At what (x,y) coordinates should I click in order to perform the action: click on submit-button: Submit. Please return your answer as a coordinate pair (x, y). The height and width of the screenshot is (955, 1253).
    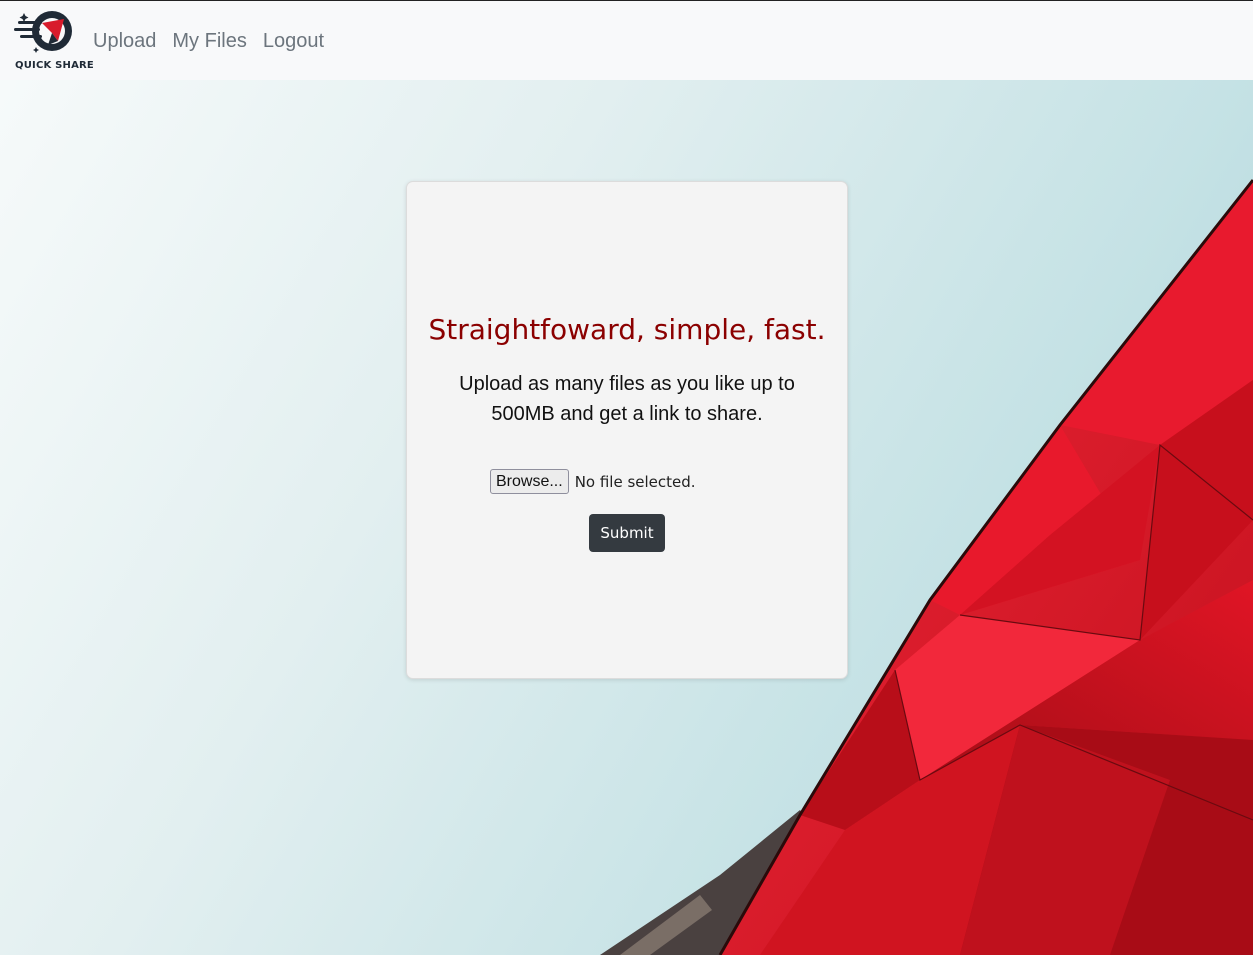
    Looking at the image, I should click on (627, 533).